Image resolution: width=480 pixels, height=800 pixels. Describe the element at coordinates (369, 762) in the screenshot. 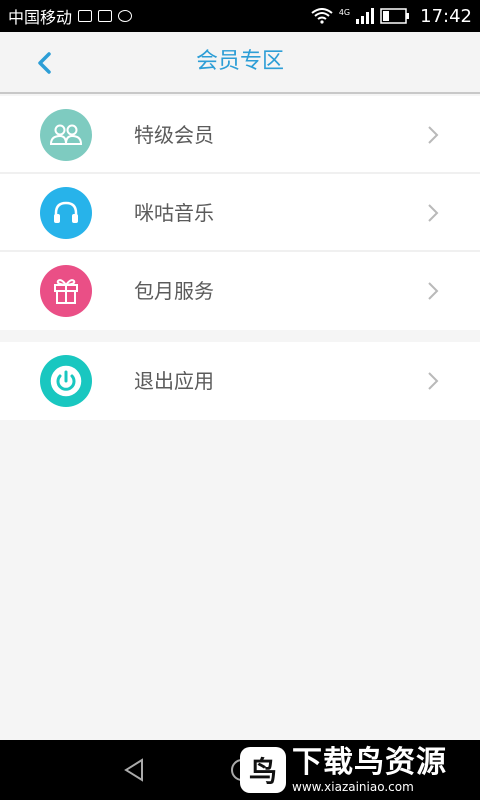

I see `watermark-title: 下载鸟资源` at that location.